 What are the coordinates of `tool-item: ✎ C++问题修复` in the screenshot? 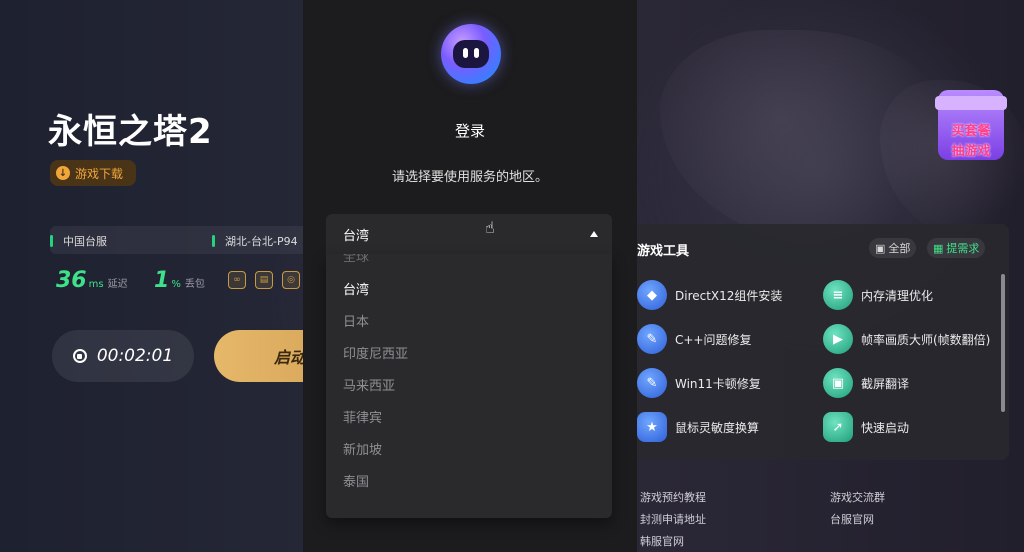 It's located at (694, 339).